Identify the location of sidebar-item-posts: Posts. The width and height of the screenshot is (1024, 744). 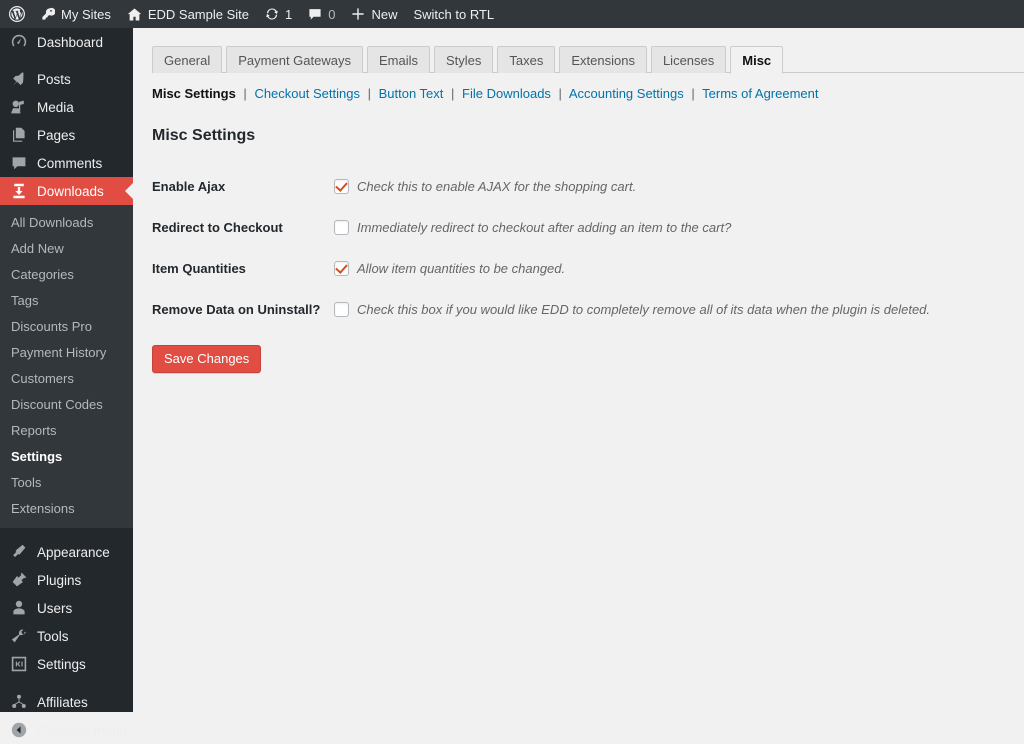
(66, 79).